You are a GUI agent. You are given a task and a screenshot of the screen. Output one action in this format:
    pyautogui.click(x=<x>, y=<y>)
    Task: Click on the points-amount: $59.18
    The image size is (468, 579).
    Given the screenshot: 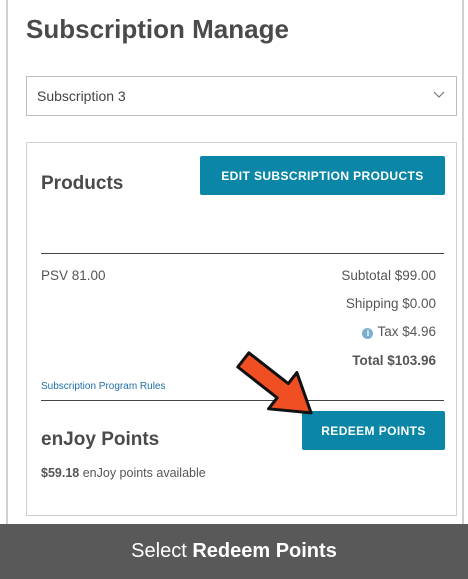 What is the action you would take?
    pyautogui.click(x=60, y=473)
    